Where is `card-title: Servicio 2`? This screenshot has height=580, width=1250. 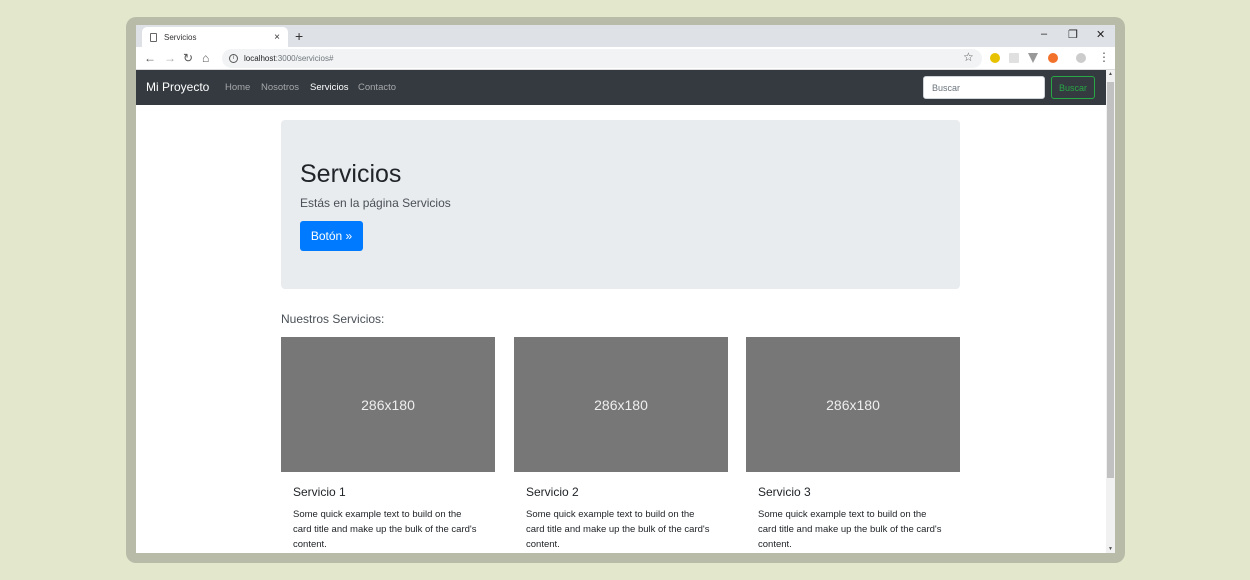 card-title: Servicio 2 is located at coordinates (552, 492).